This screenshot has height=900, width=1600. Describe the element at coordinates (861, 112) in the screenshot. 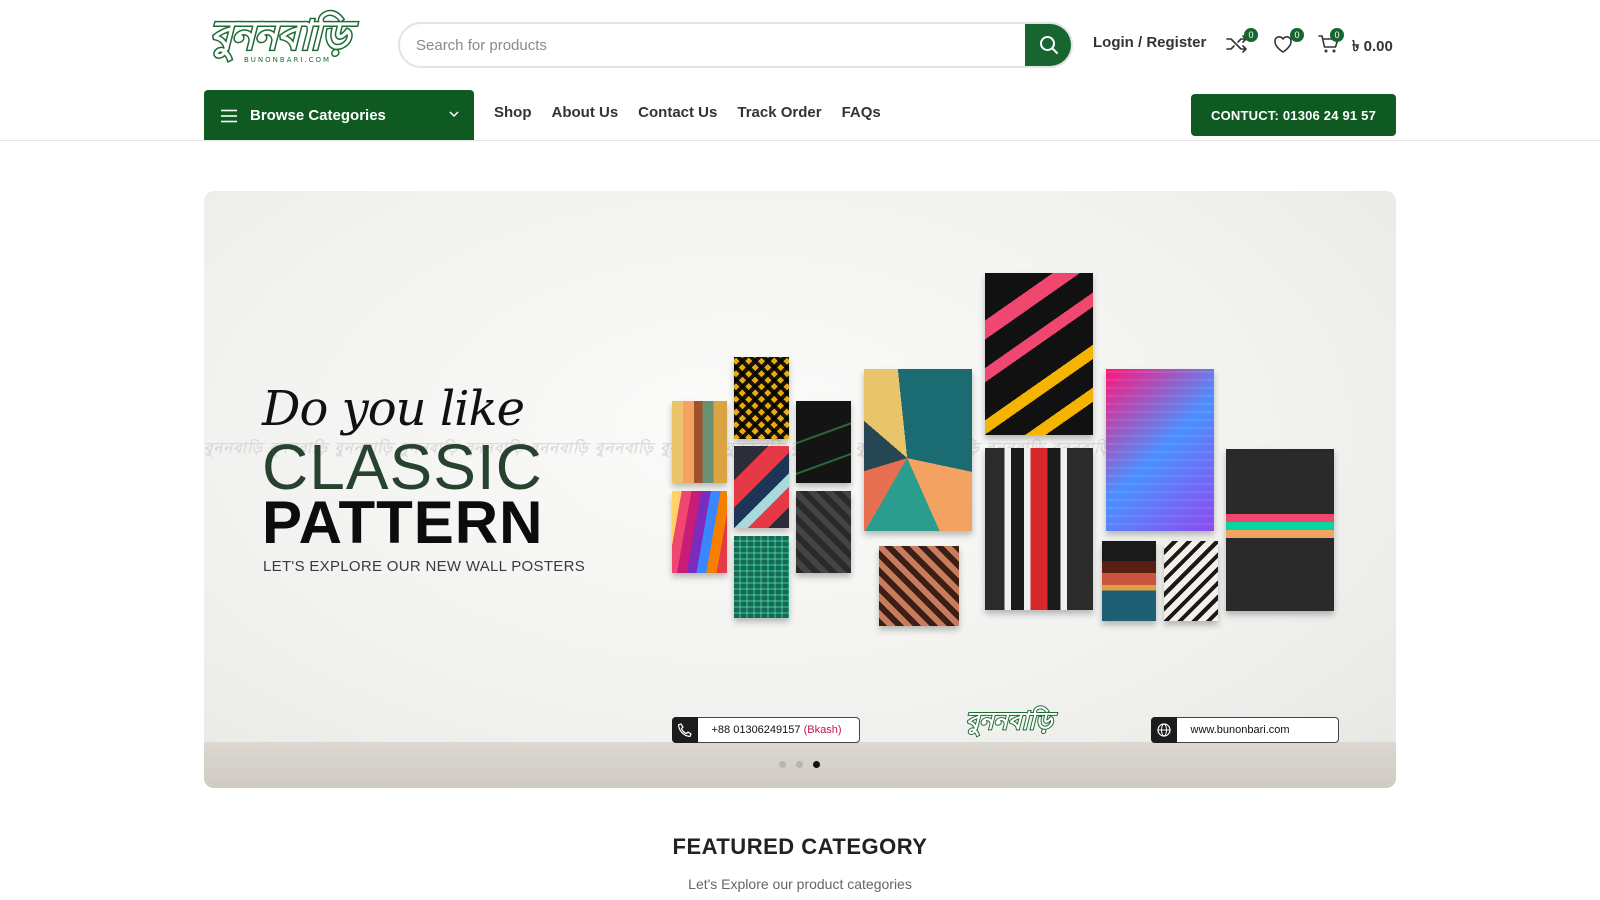

I see `nav-link-faqs: FAQs` at that location.